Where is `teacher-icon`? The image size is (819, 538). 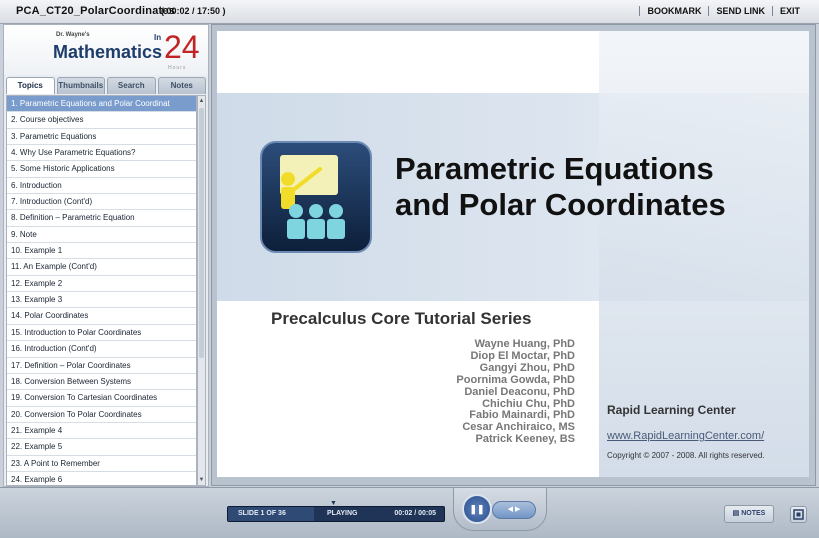 teacher-icon is located at coordinates (316, 197).